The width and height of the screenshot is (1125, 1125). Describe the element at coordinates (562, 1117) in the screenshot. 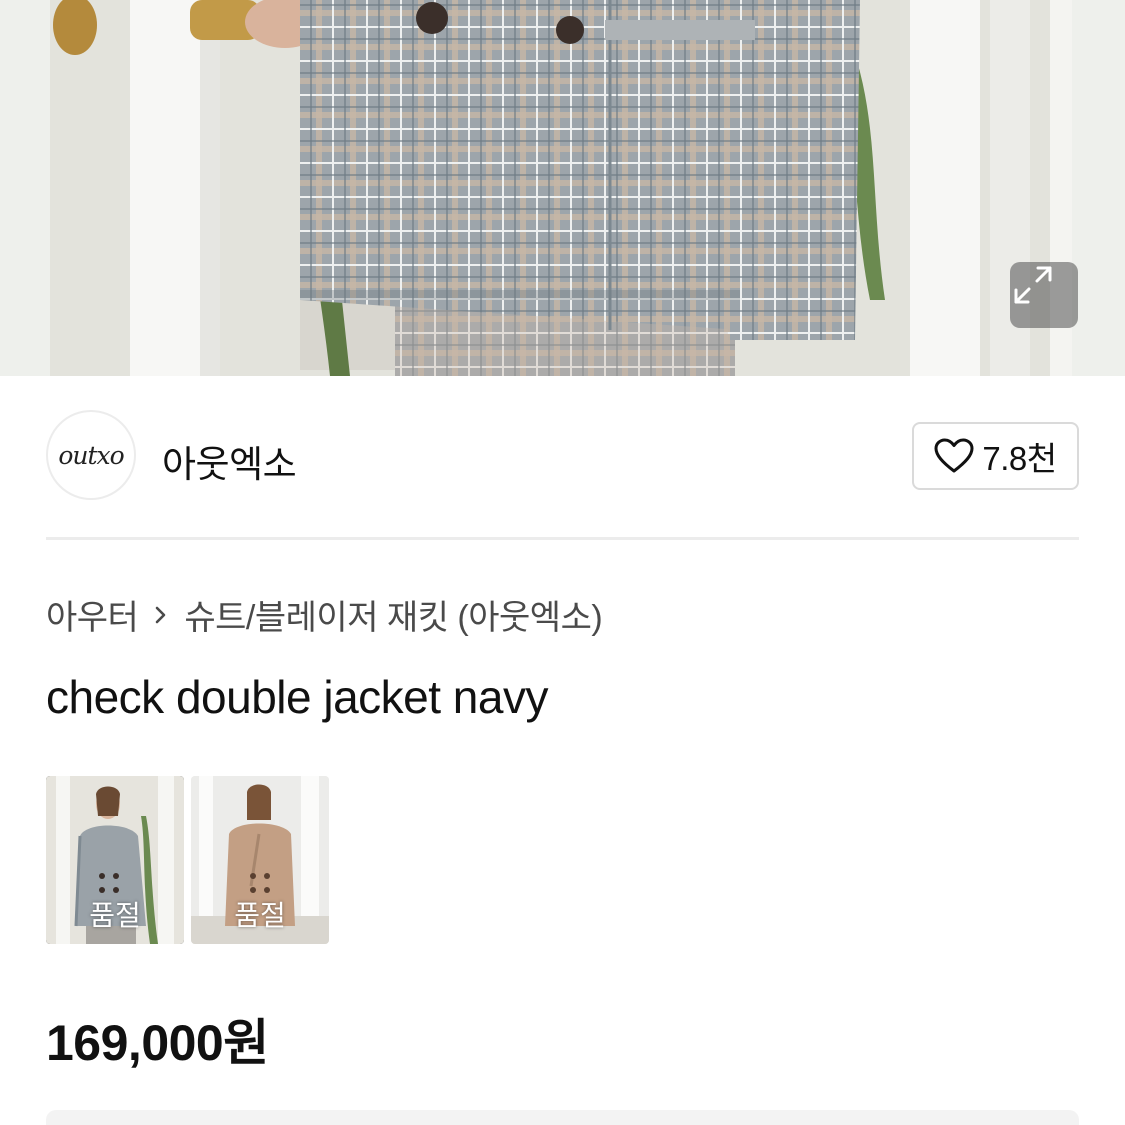

I see `next-section-panel` at that location.